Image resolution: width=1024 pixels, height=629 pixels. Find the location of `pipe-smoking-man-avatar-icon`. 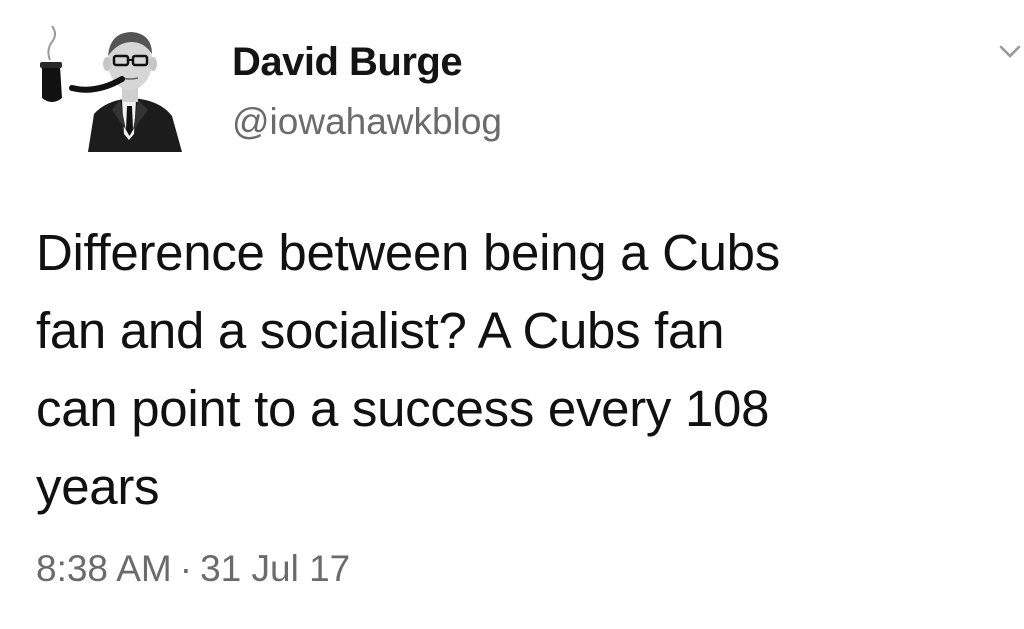

pipe-smoking-man-avatar-icon is located at coordinates (114, 87).